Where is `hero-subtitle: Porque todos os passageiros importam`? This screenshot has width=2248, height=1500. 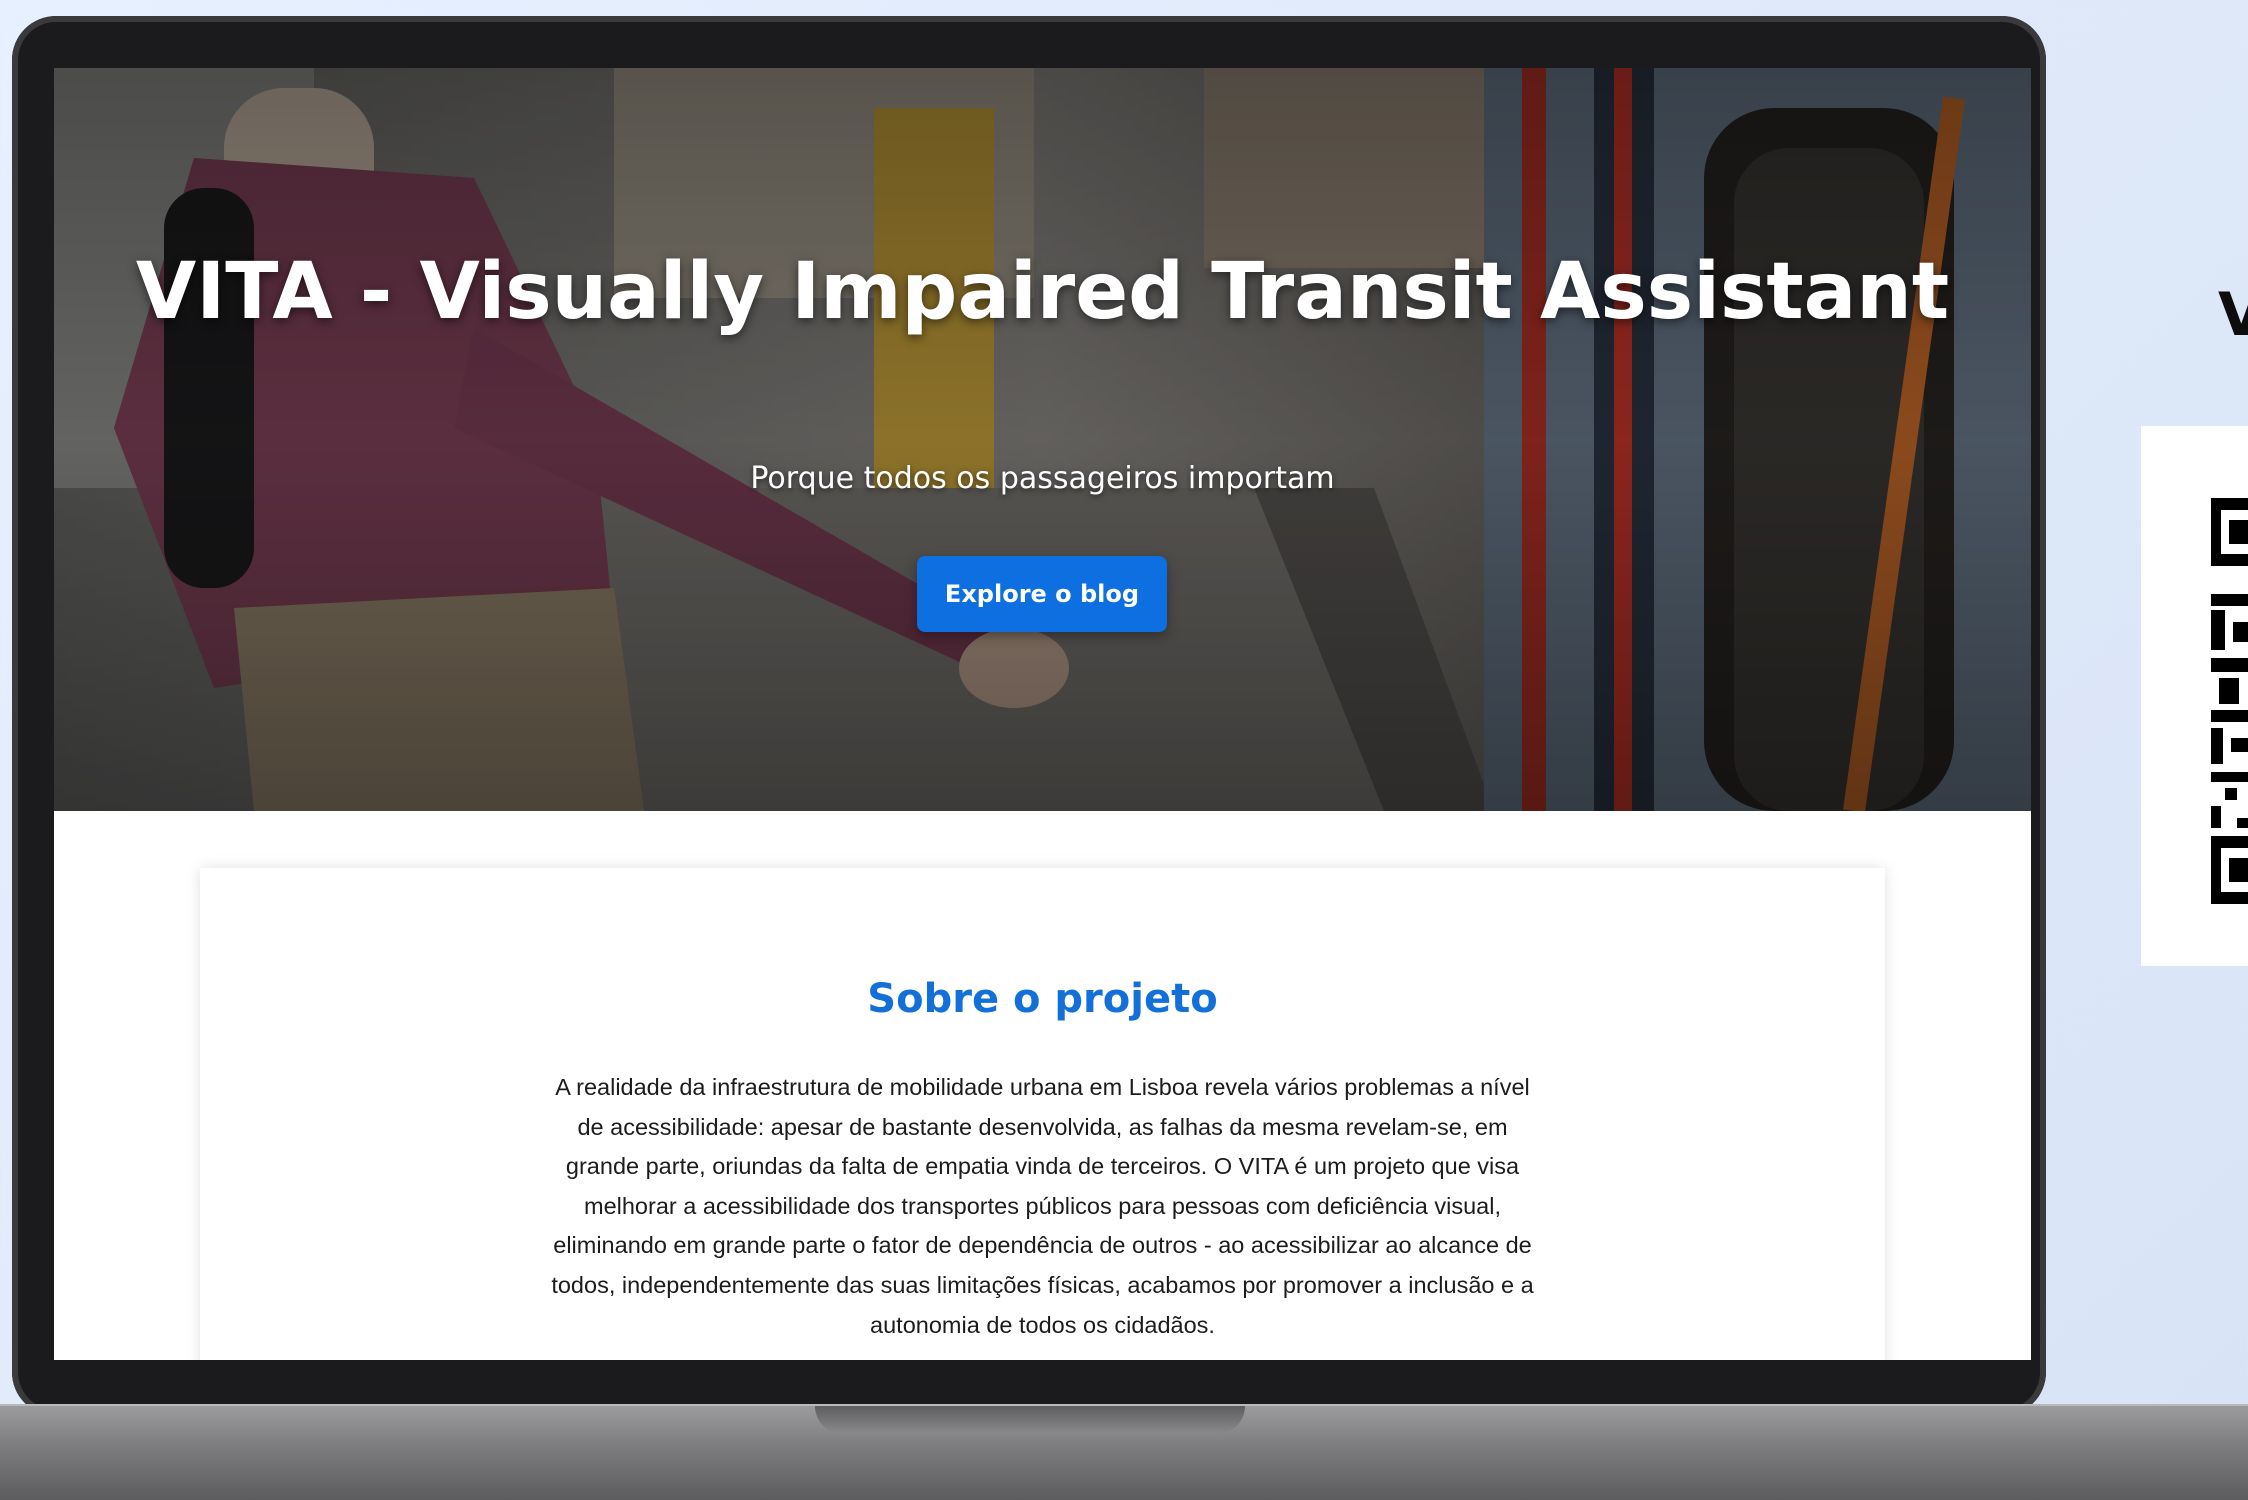 hero-subtitle: Porque todos os passageiros importam is located at coordinates (1042, 478).